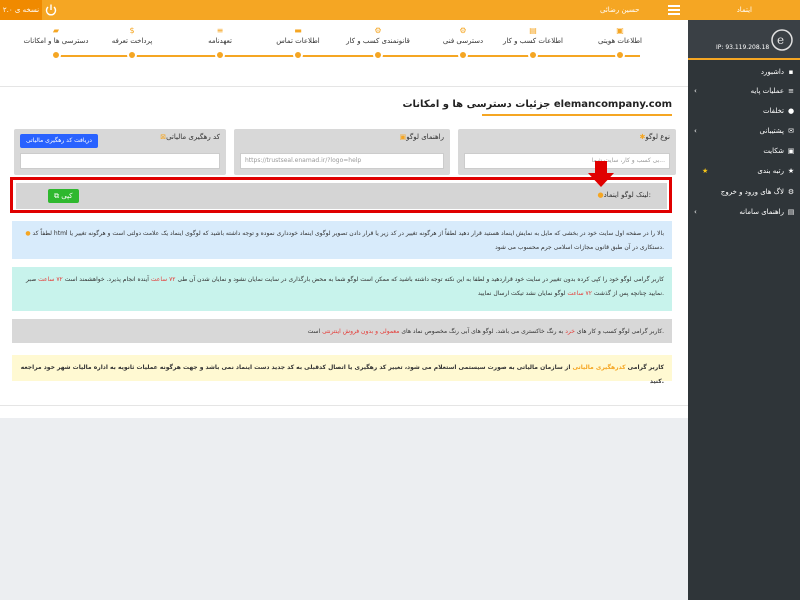 This screenshot has width=800, height=600. What do you see at coordinates (378, 35) in the screenshot?
I see `step-3: ⚙ قانونمندی کسب و کار` at bounding box center [378, 35].